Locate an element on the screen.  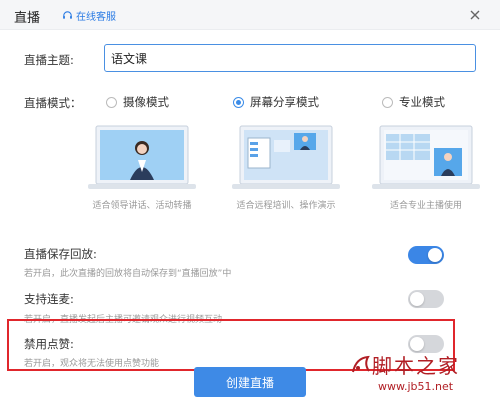
screen-share-illustration is located at coordinates (286, 157).